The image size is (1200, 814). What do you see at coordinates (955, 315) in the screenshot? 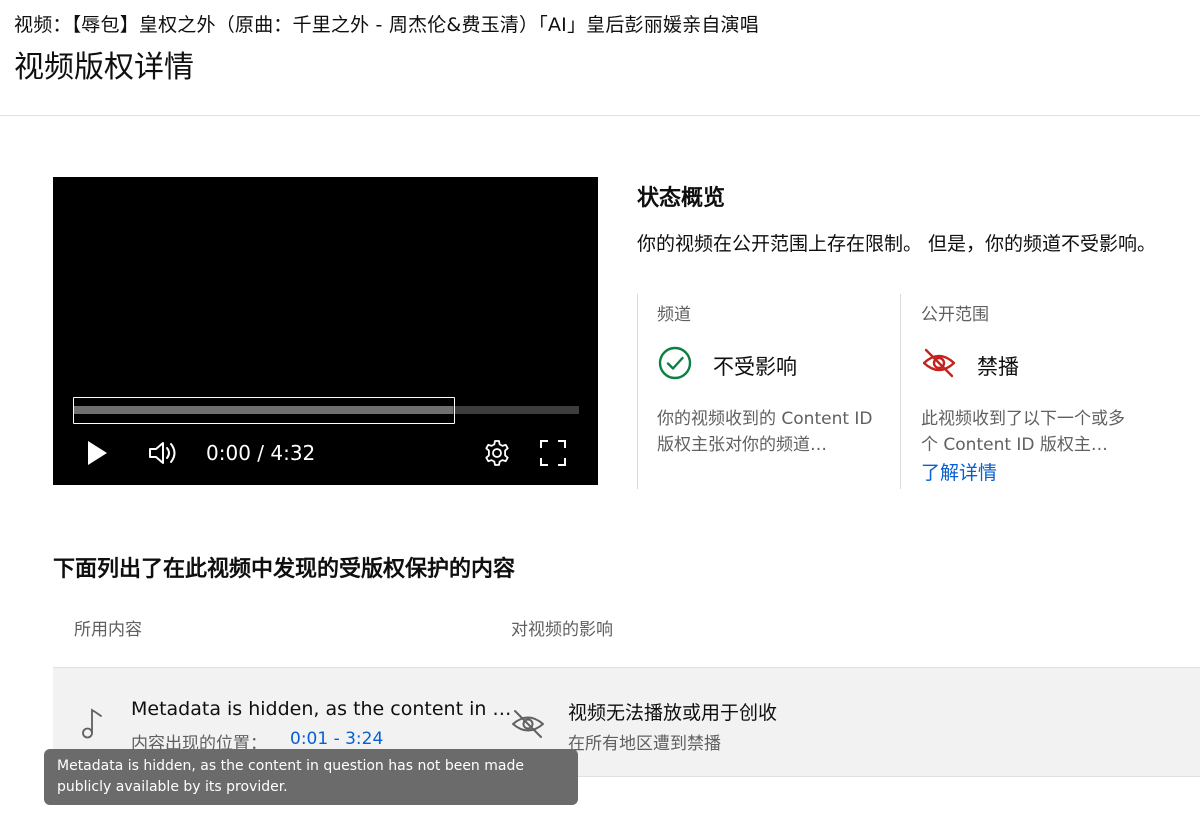
I see `visibility-label: 公开范围` at bounding box center [955, 315].